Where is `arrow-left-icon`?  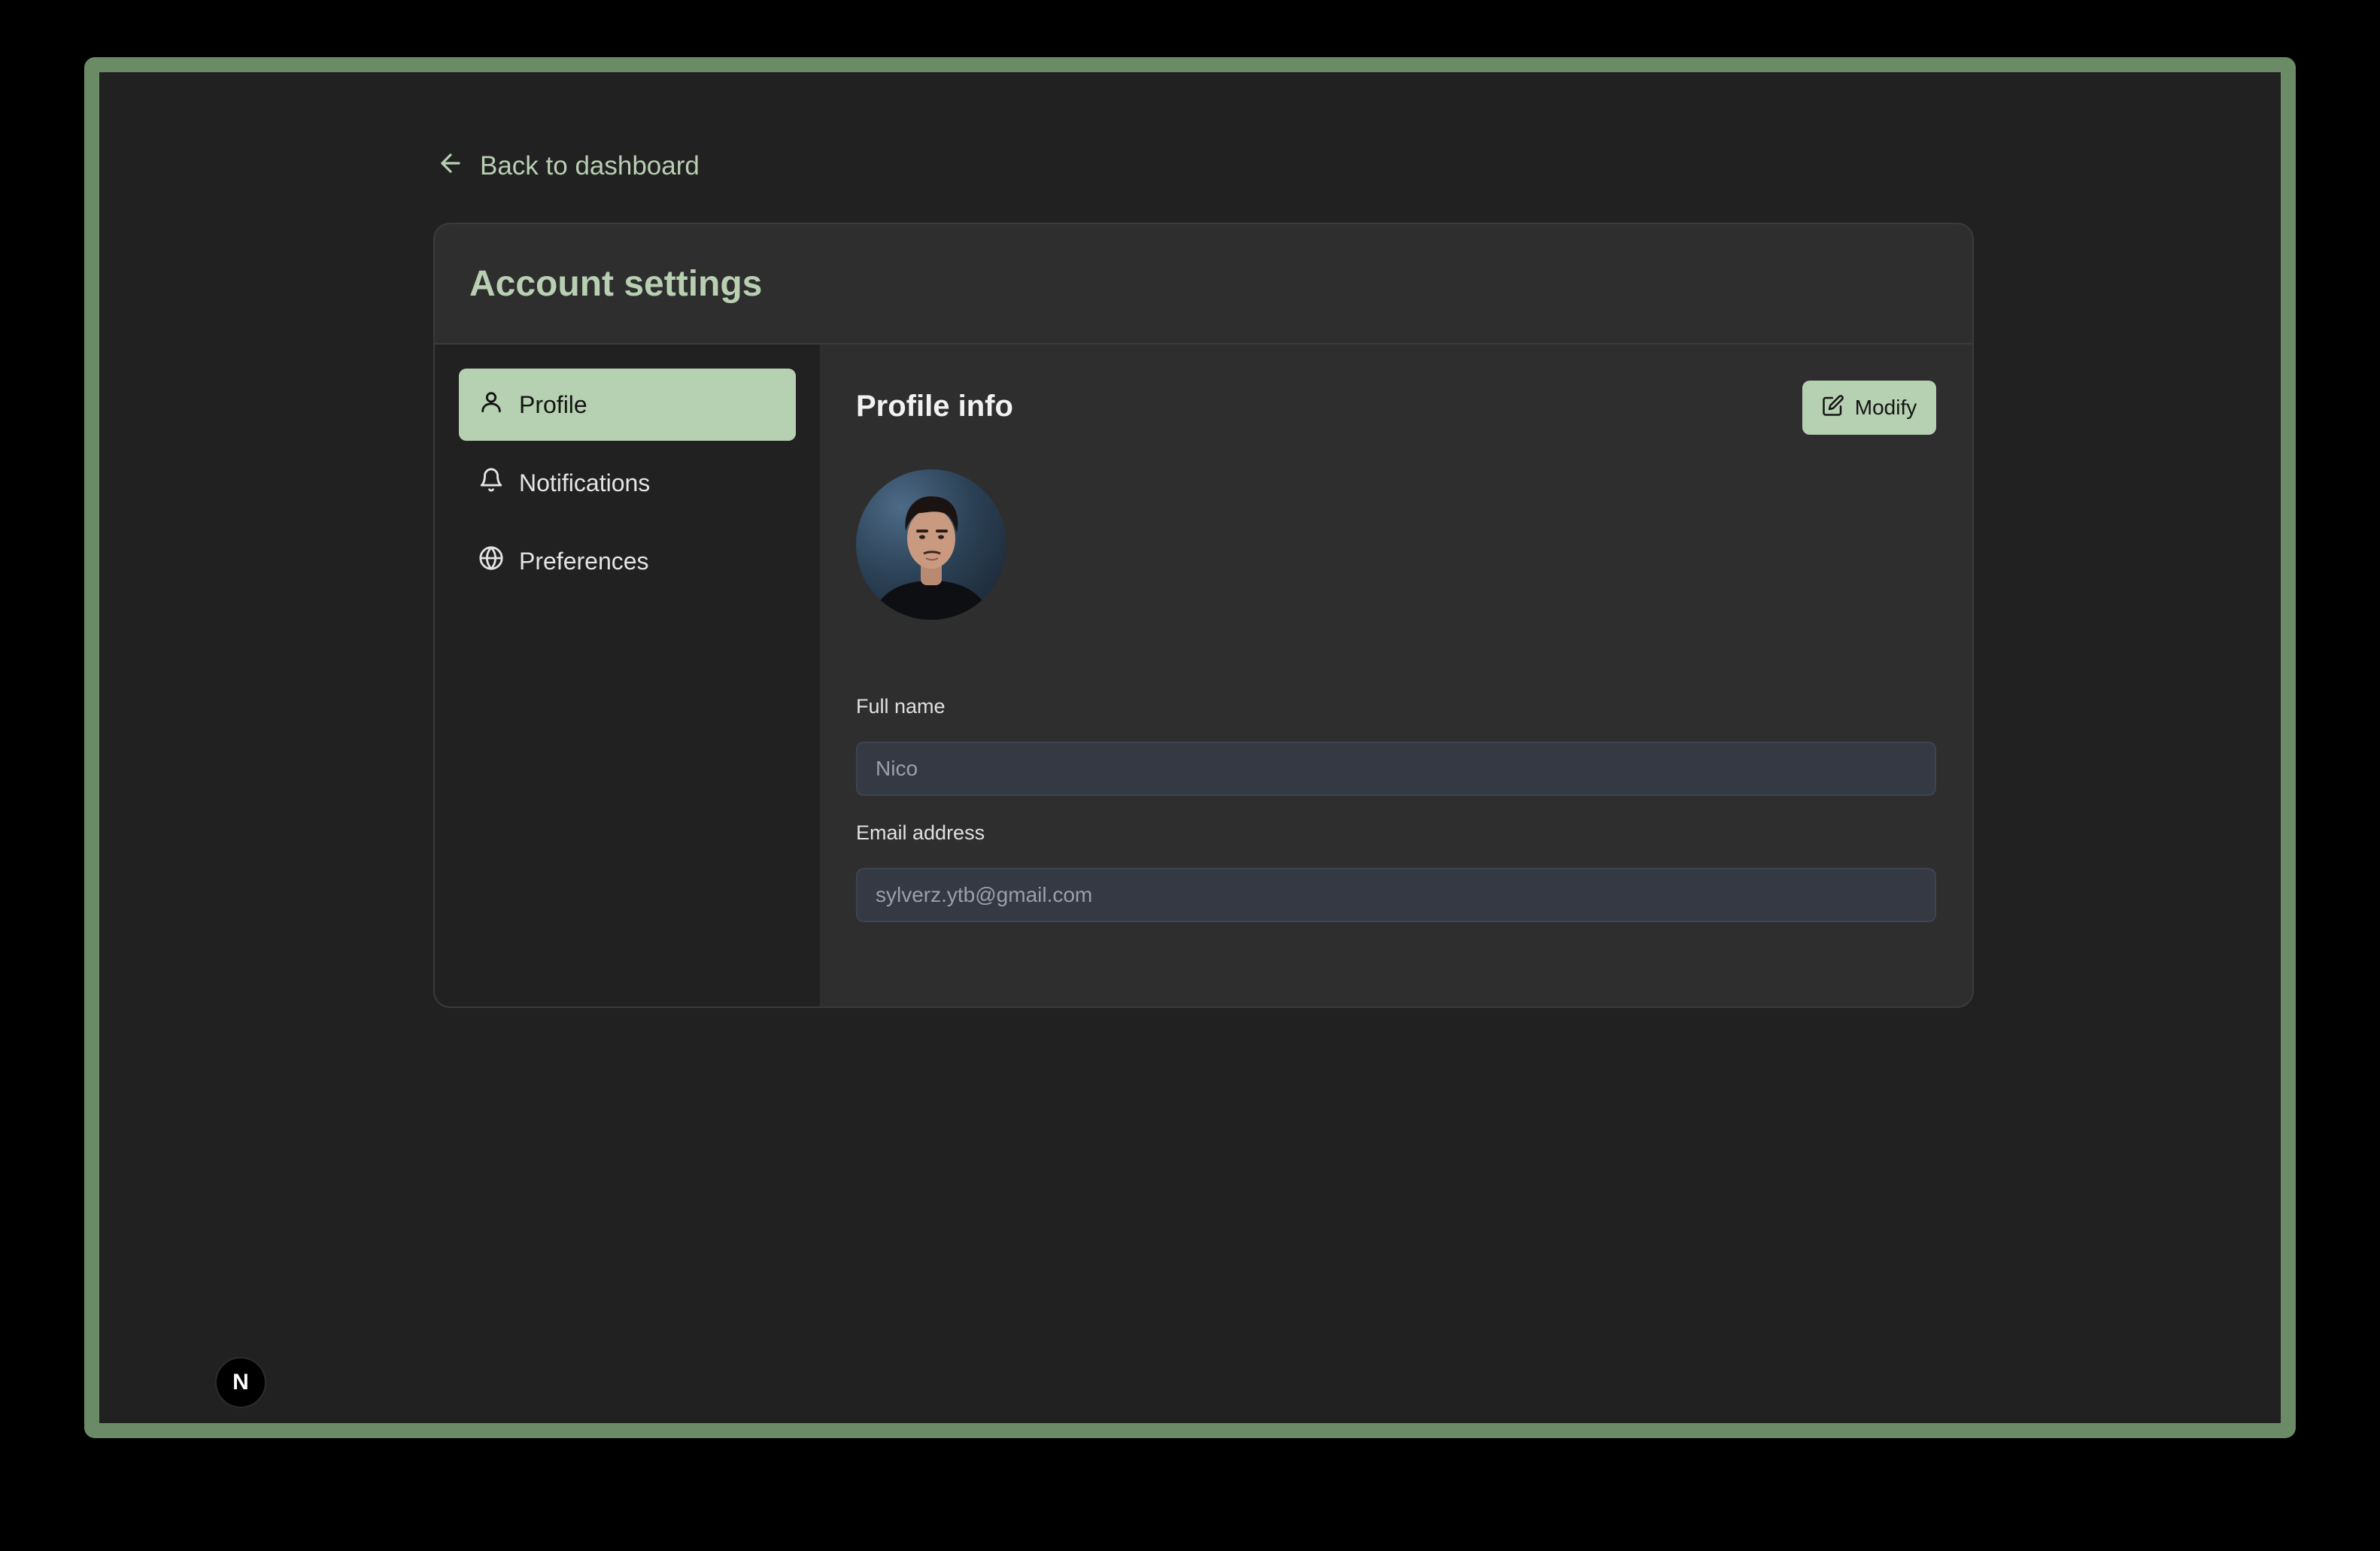
arrow-left-icon is located at coordinates (458, 167).